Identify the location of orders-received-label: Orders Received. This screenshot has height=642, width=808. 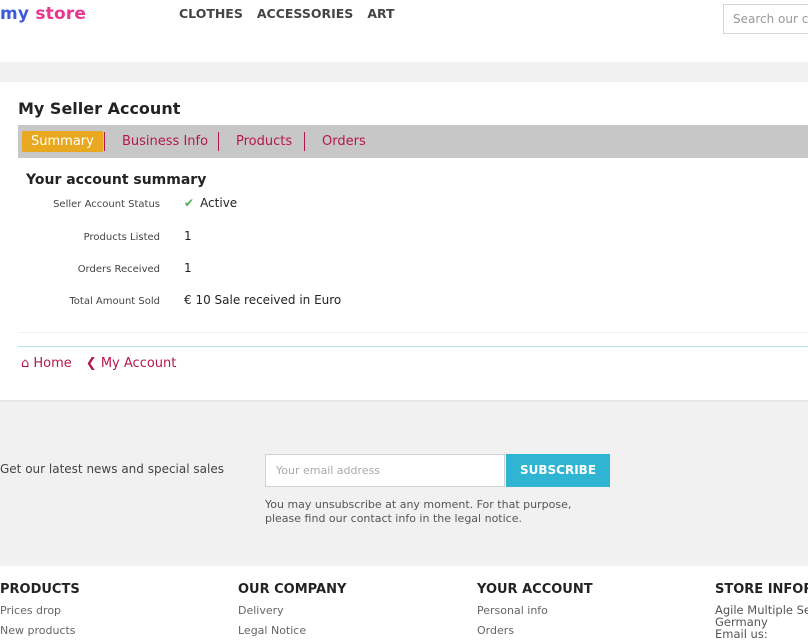
(118, 269).